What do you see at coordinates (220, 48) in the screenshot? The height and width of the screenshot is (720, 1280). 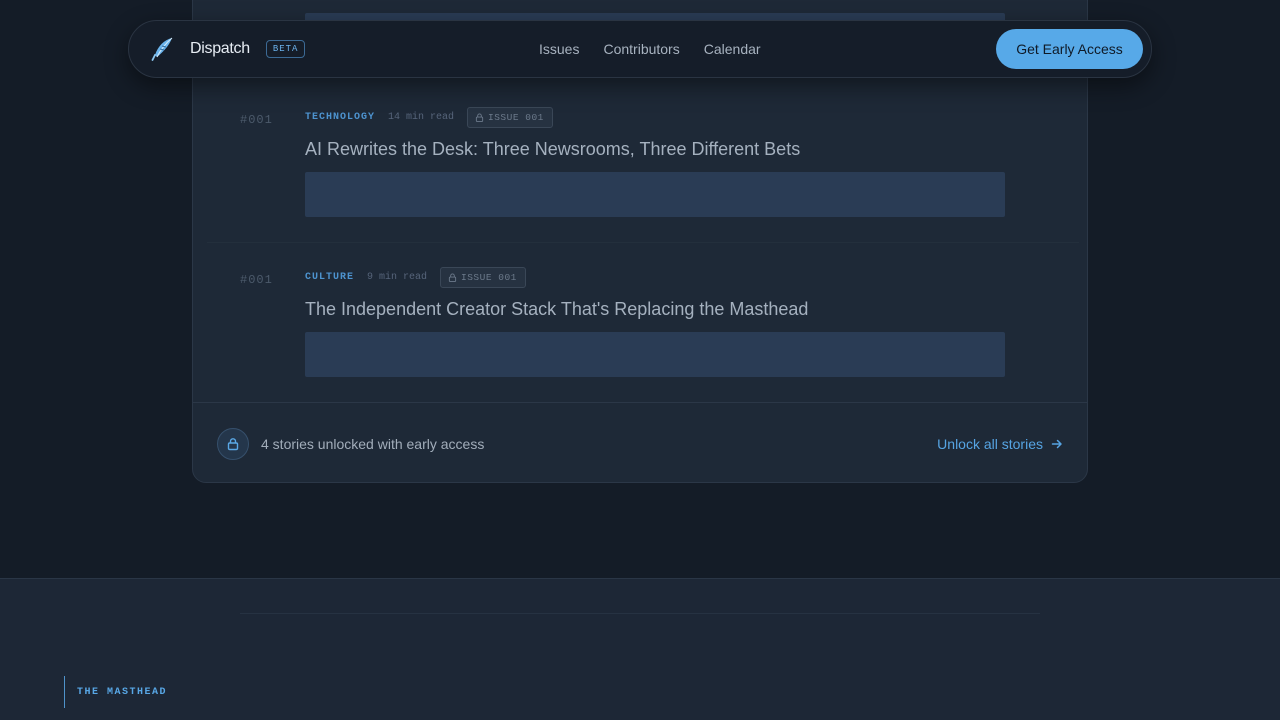 I see `brand-name: Dispatch` at bounding box center [220, 48].